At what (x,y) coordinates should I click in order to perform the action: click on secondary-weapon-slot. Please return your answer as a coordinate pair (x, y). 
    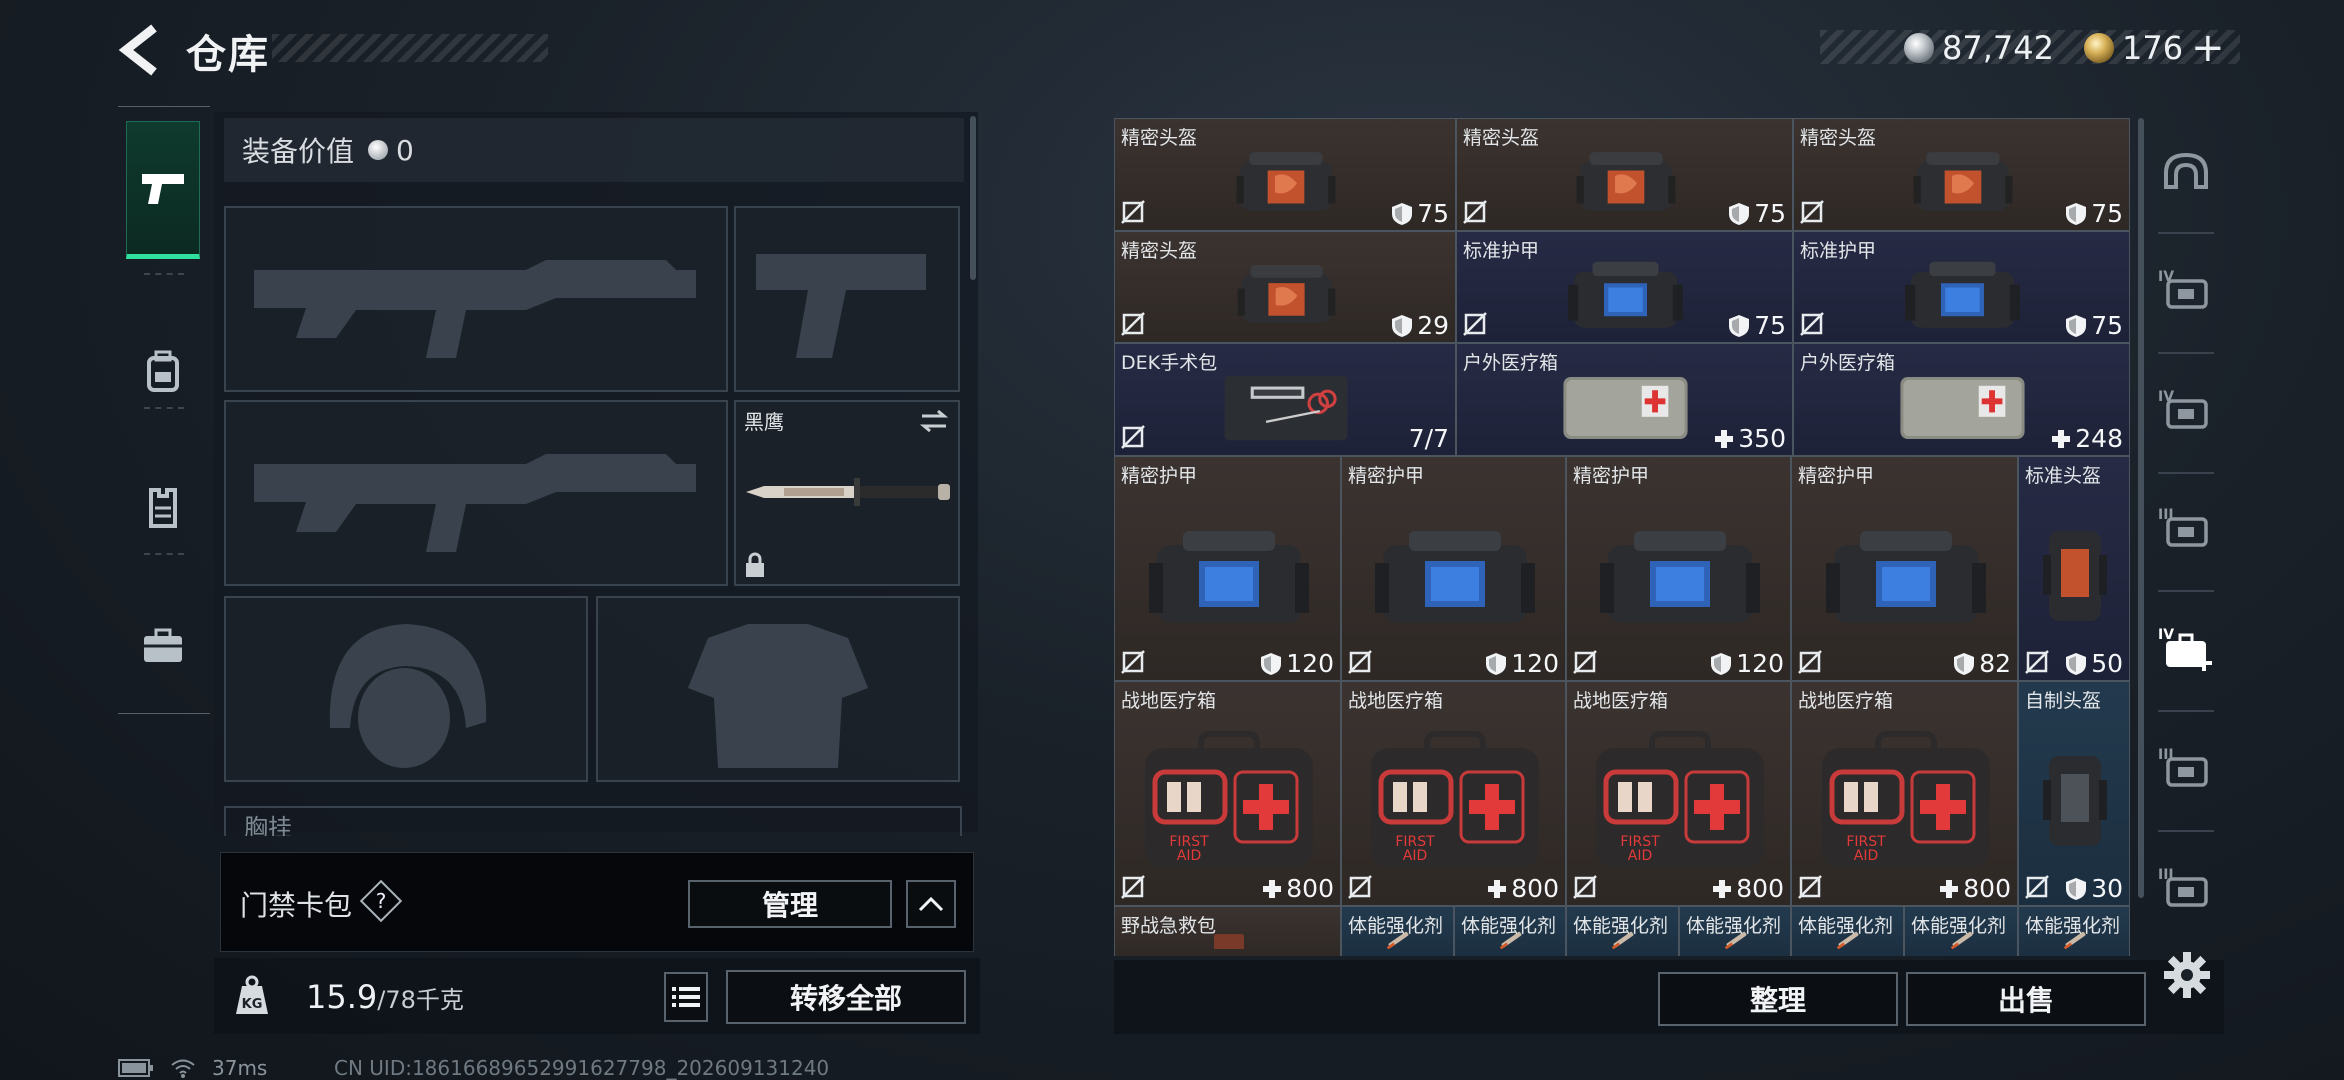
    Looking at the image, I should click on (476, 493).